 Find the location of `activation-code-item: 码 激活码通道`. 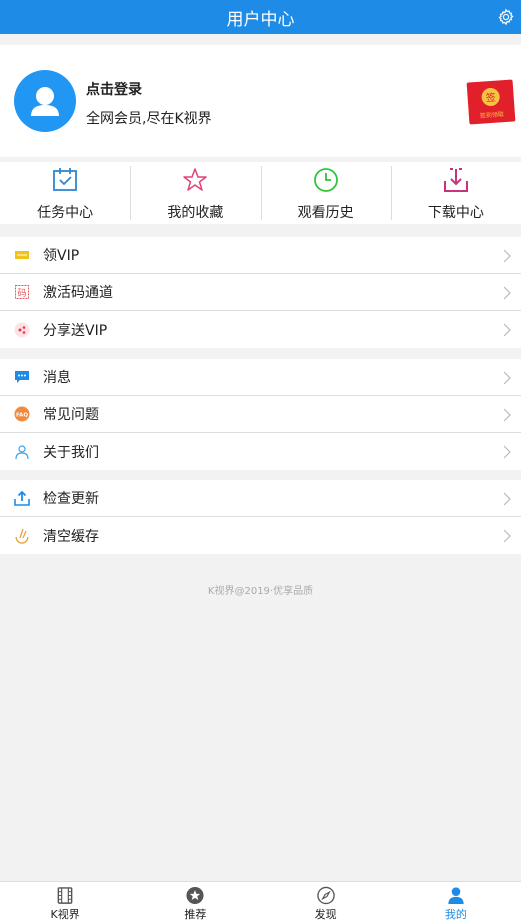

activation-code-item: 码 激活码通道 is located at coordinates (260, 292).